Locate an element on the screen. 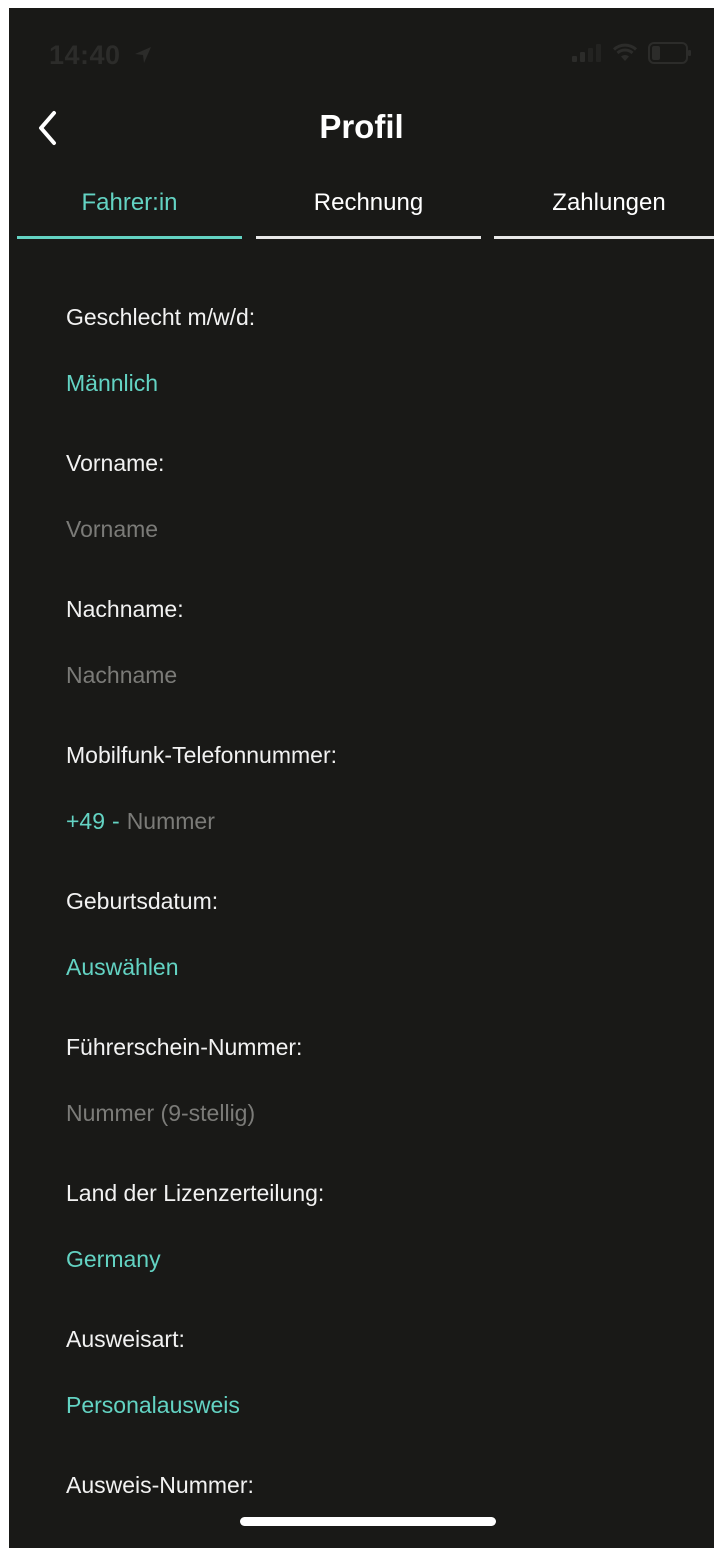  last-name-label: Nachname: is located at coordinates (125, 609).